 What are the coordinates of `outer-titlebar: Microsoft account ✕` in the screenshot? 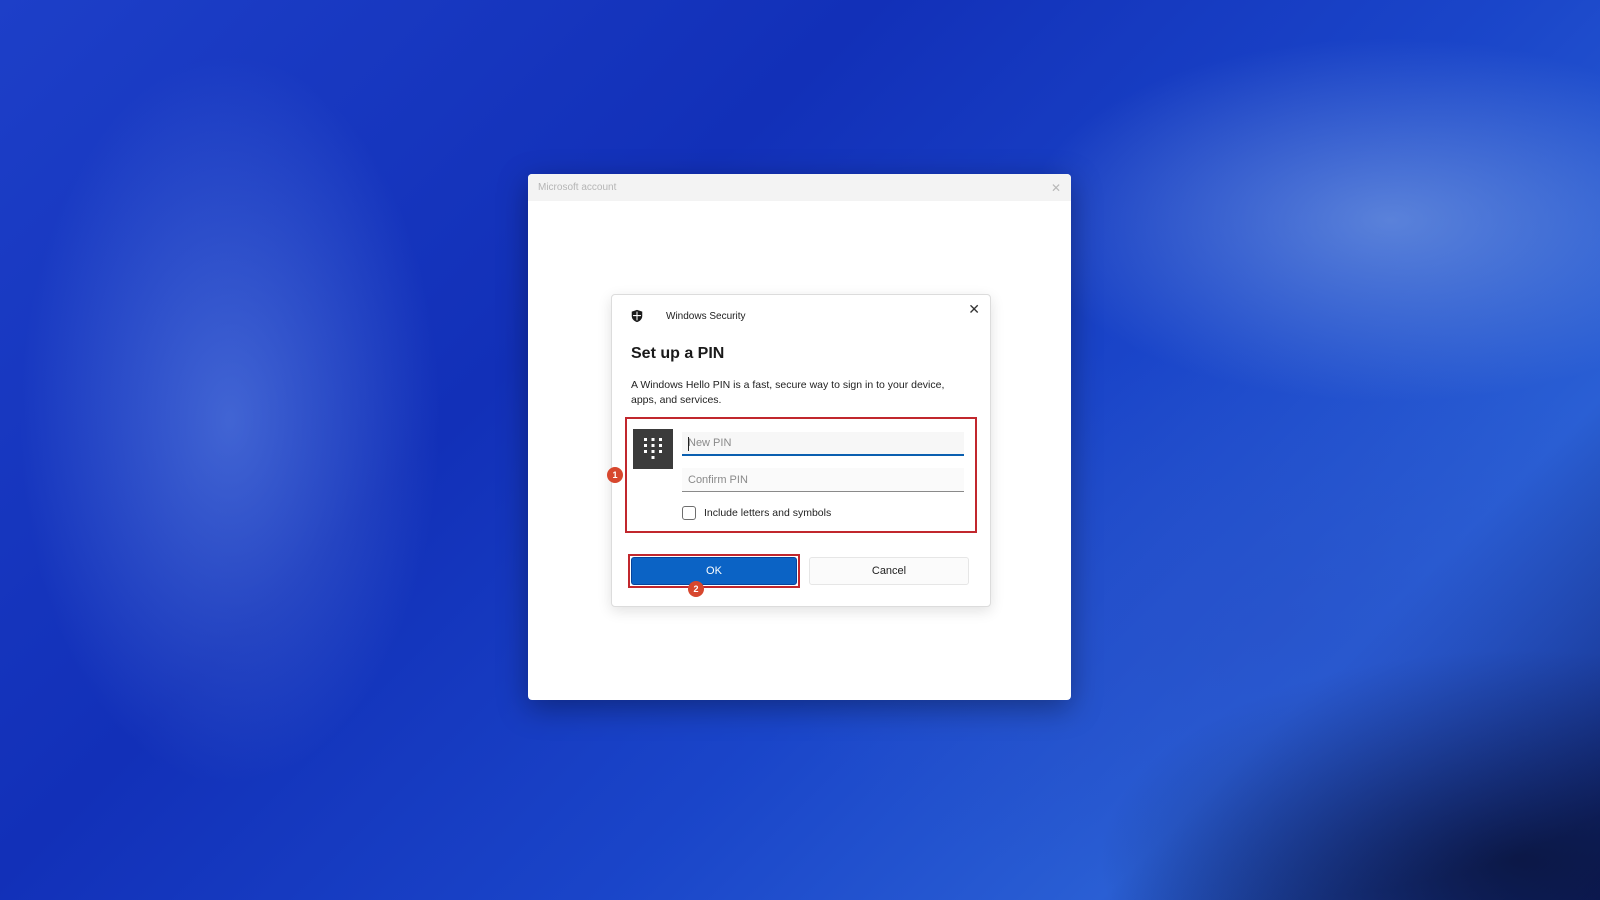 It's located at (799, 187).